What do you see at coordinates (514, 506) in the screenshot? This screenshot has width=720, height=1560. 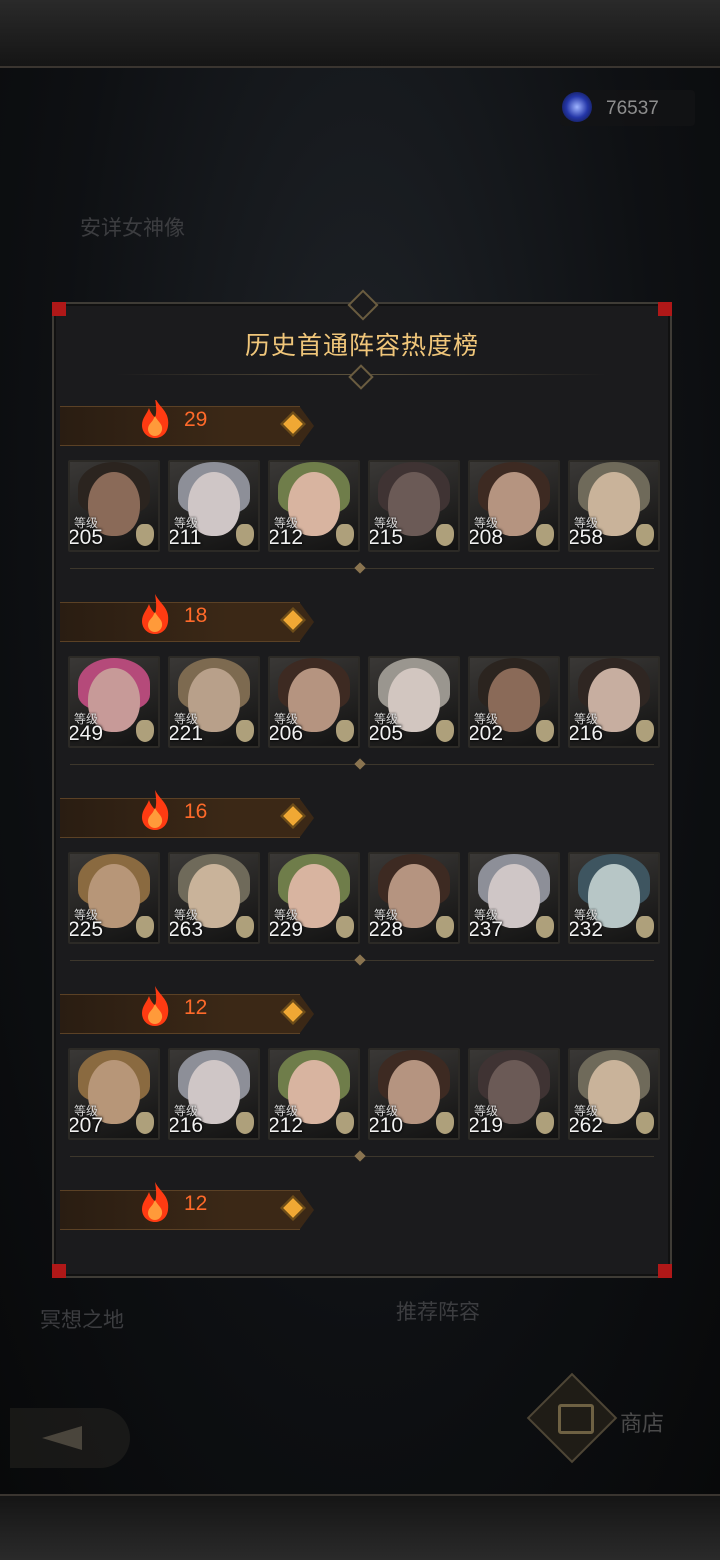 I see `hero-portrait: 等级 208` at bounding box center [514, 506].